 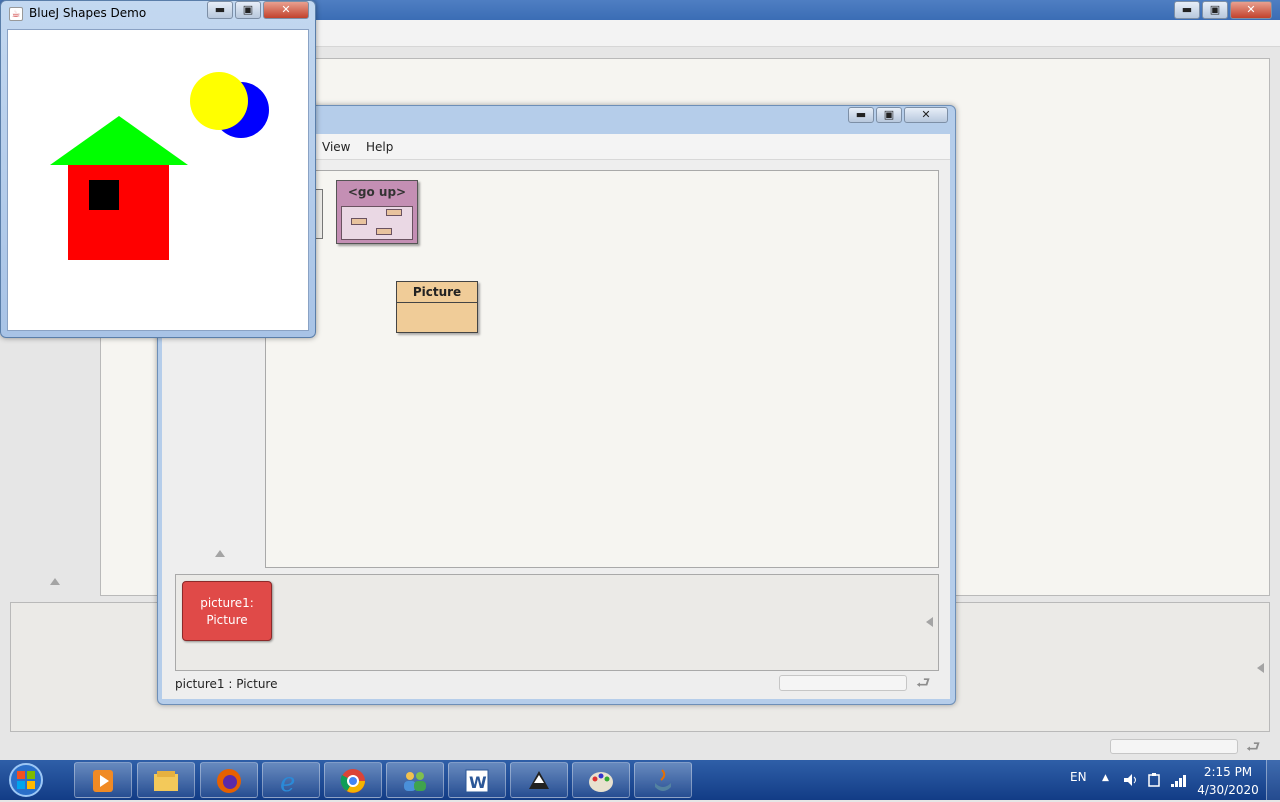 What do you see at coordinates (227, 603) in the screenshot?
I see `object-name: picture1:` at bounding box center [227, 603].